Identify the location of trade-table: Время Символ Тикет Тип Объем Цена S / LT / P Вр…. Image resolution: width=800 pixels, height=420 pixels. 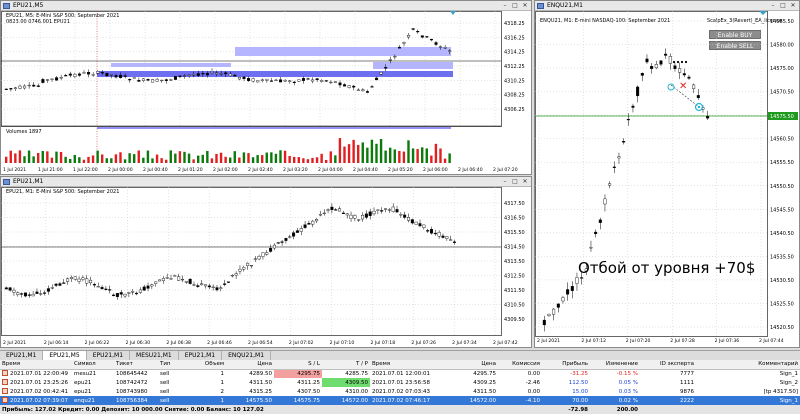
(400, 387).